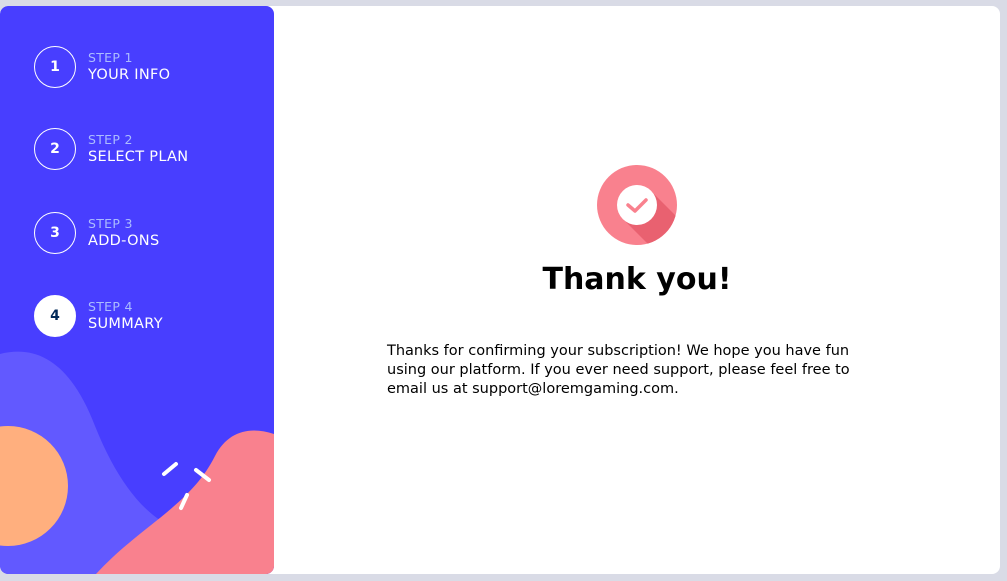 This screenshot has height=581, width=1007. Describe the element at coordinates (110, 306) in the screenshot. I see `step-label: STEP 4` at that location.